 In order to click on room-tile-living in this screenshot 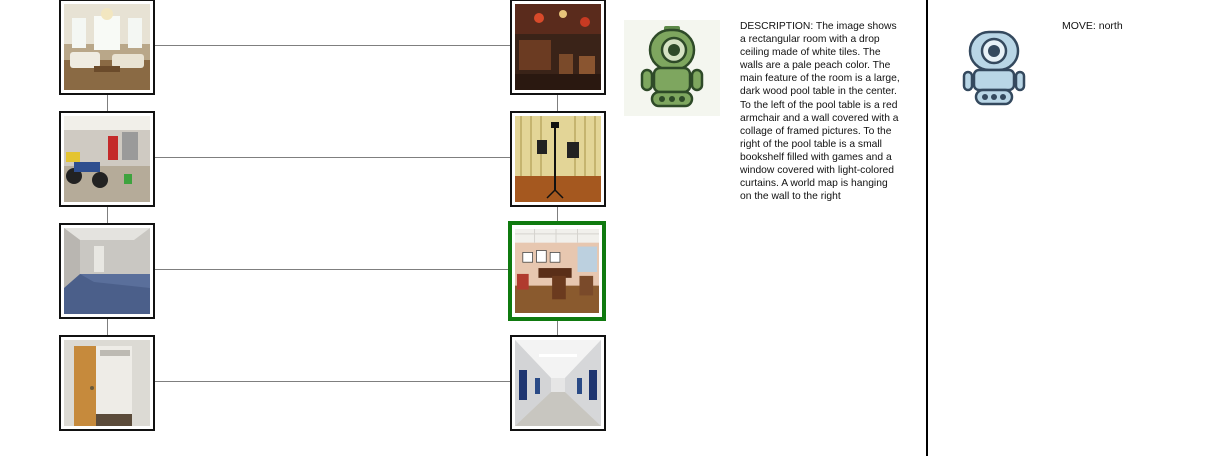, I will do `click(107, 47)`.